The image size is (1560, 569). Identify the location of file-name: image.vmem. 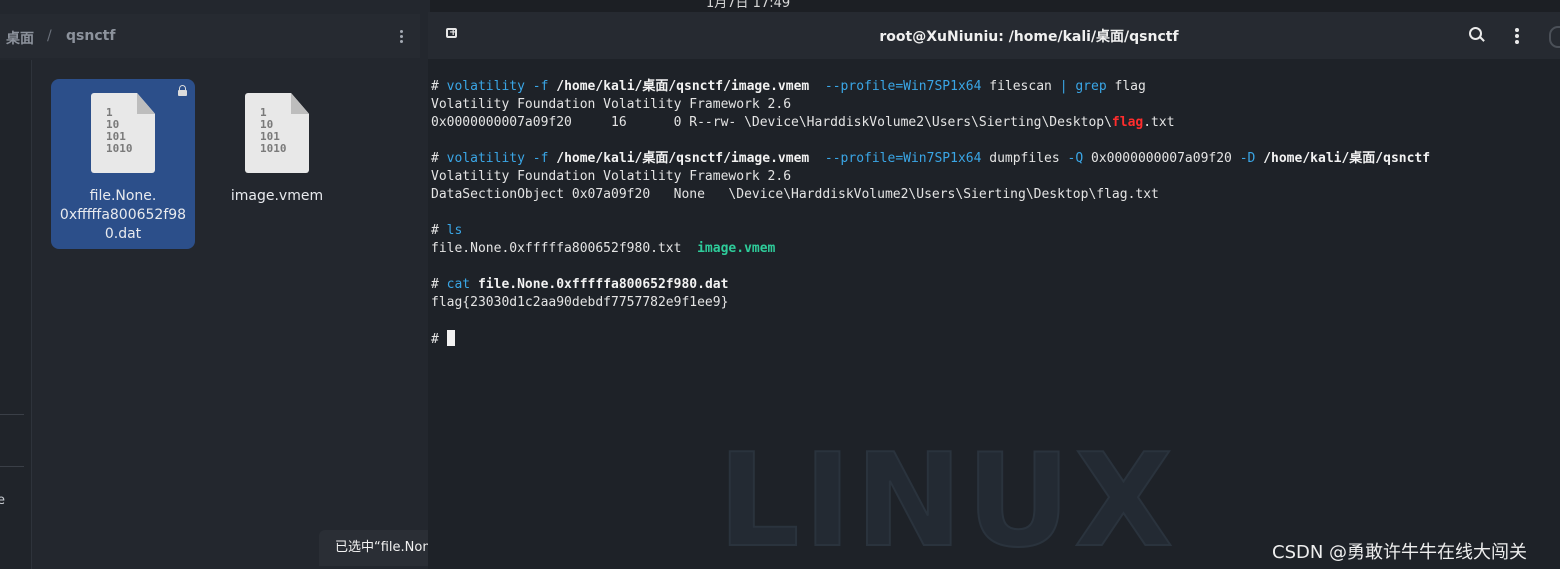
(277, 196).